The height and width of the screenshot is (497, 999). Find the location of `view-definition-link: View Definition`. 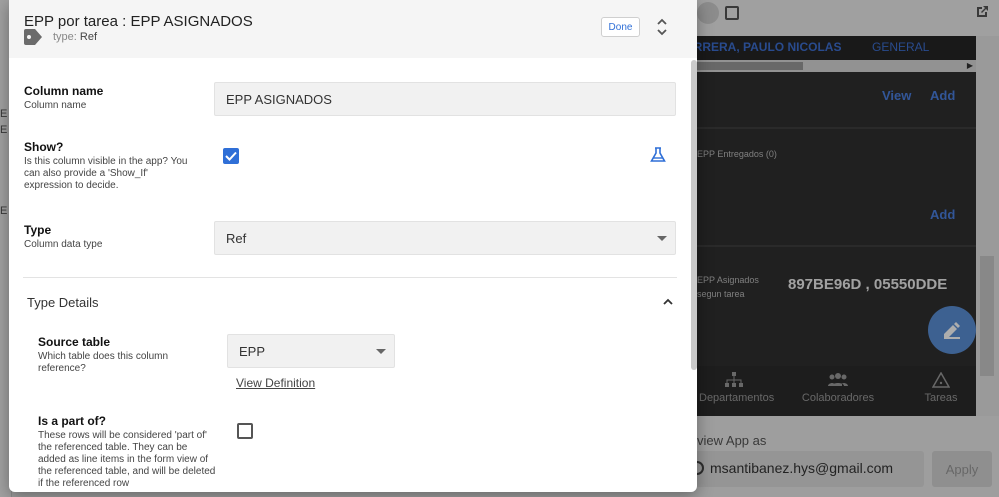

view-definition-link: View Definition is located at coordinates (275, 383).